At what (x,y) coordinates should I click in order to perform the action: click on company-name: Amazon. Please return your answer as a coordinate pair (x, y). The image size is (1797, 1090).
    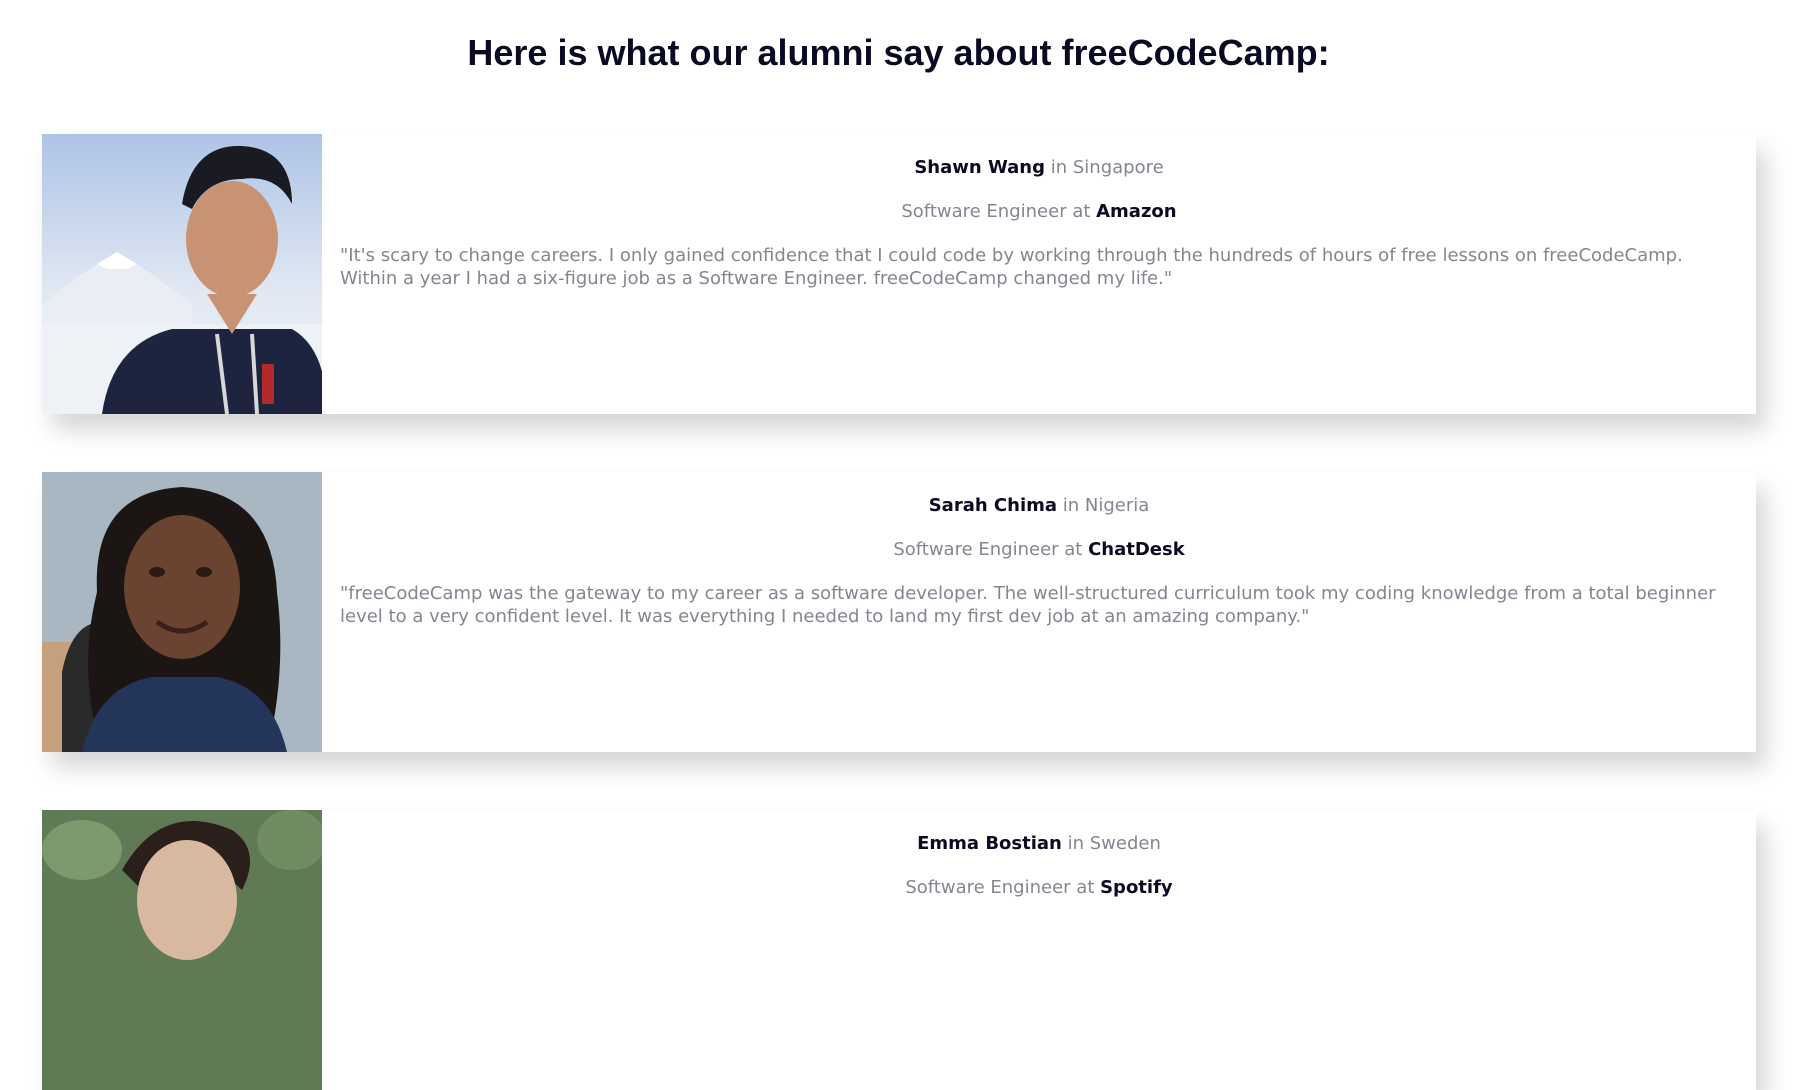
    Looking at the image, I should click on (1136, 211).